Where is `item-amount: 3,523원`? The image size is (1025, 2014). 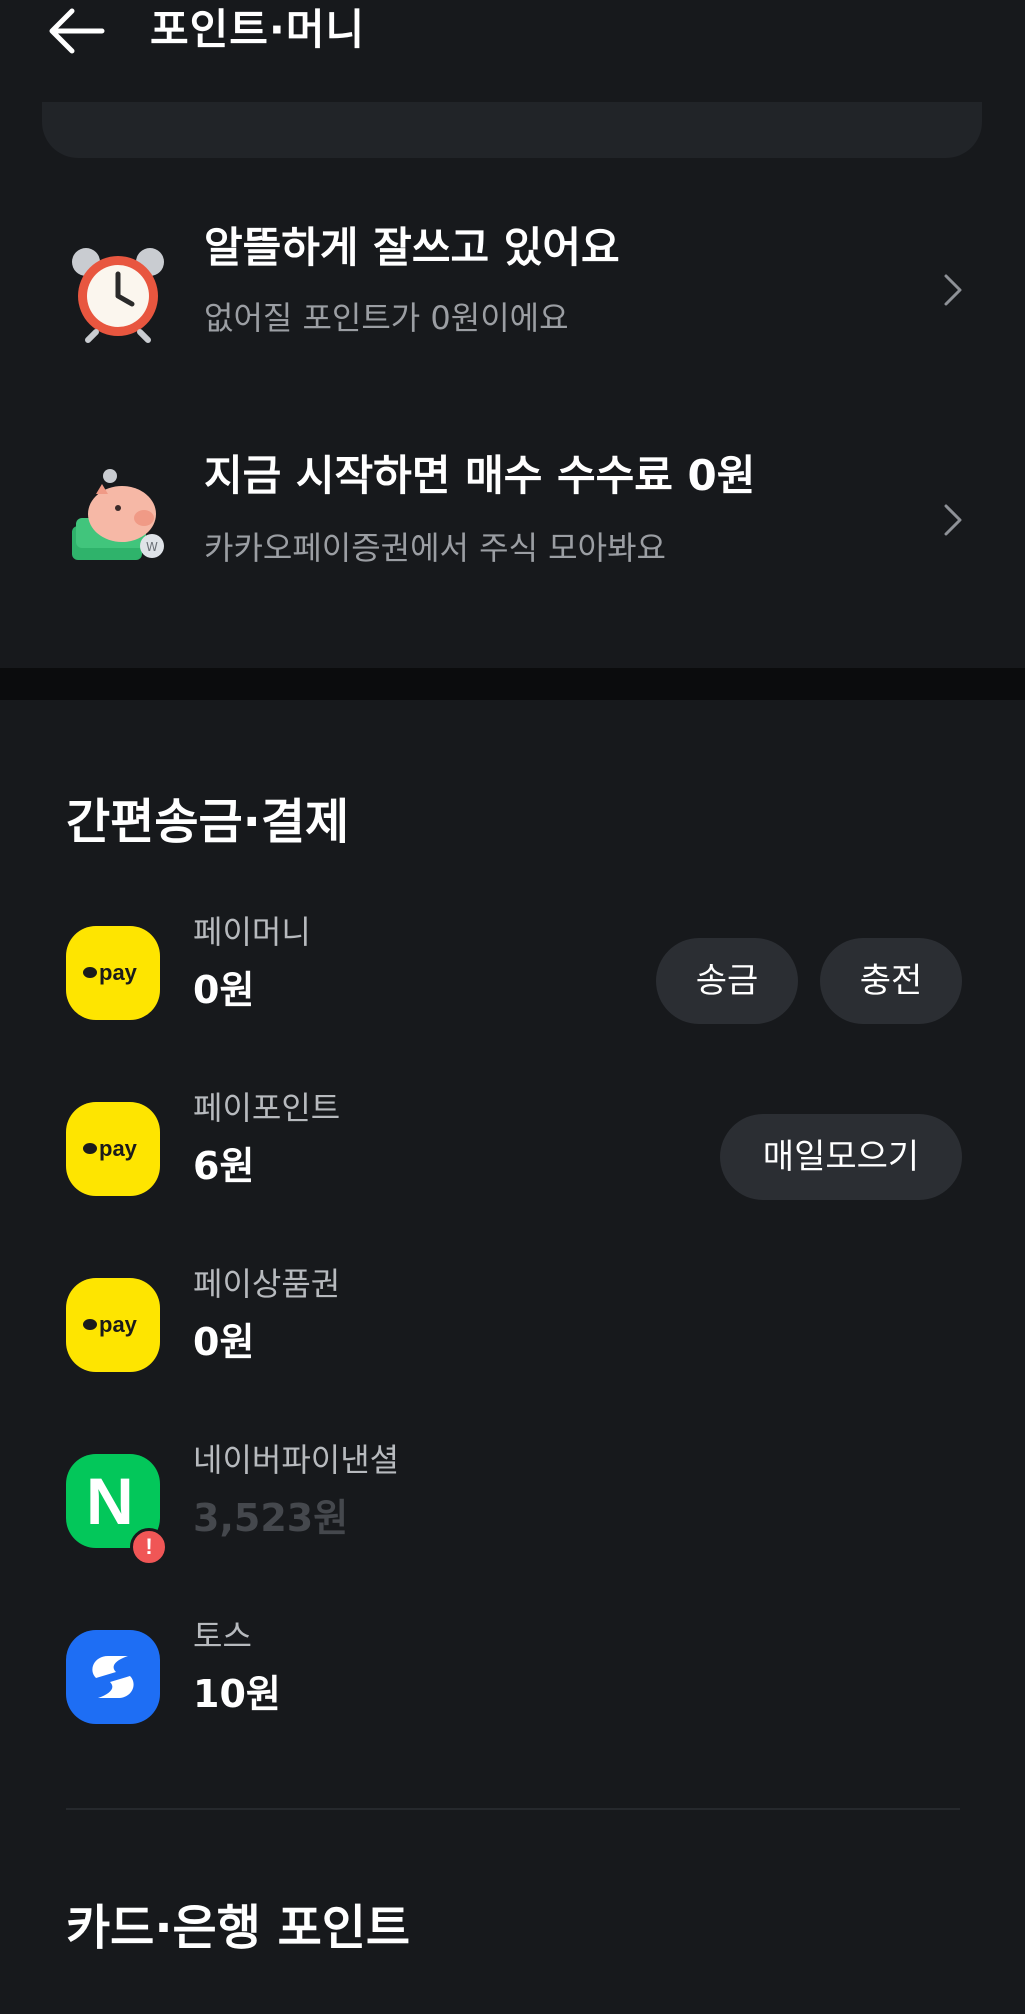 item-amount: 3,523원 is located at coordinates (271, 1518).